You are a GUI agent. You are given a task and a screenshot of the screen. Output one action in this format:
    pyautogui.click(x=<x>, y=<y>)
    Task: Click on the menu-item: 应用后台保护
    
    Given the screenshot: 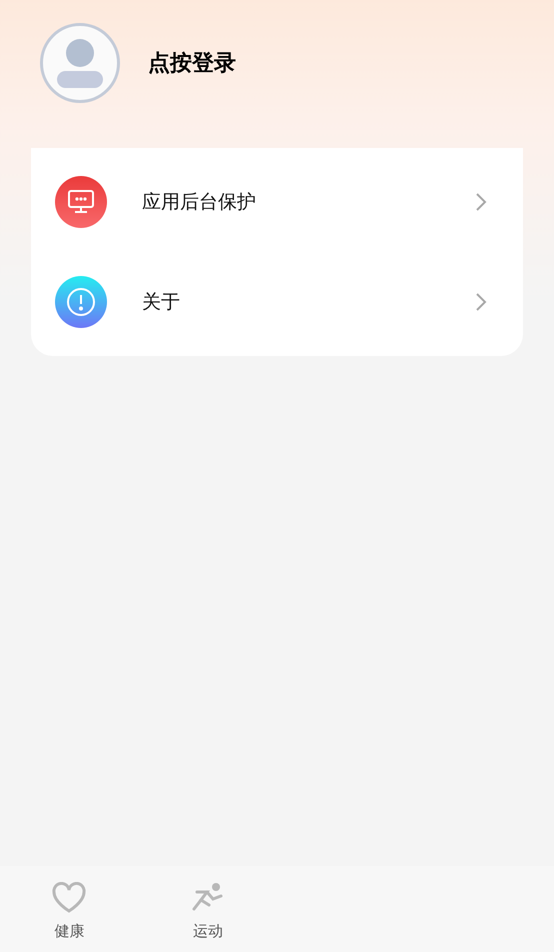 What is the action you would take?
    pyautogui.click(x=277, y=202)
    